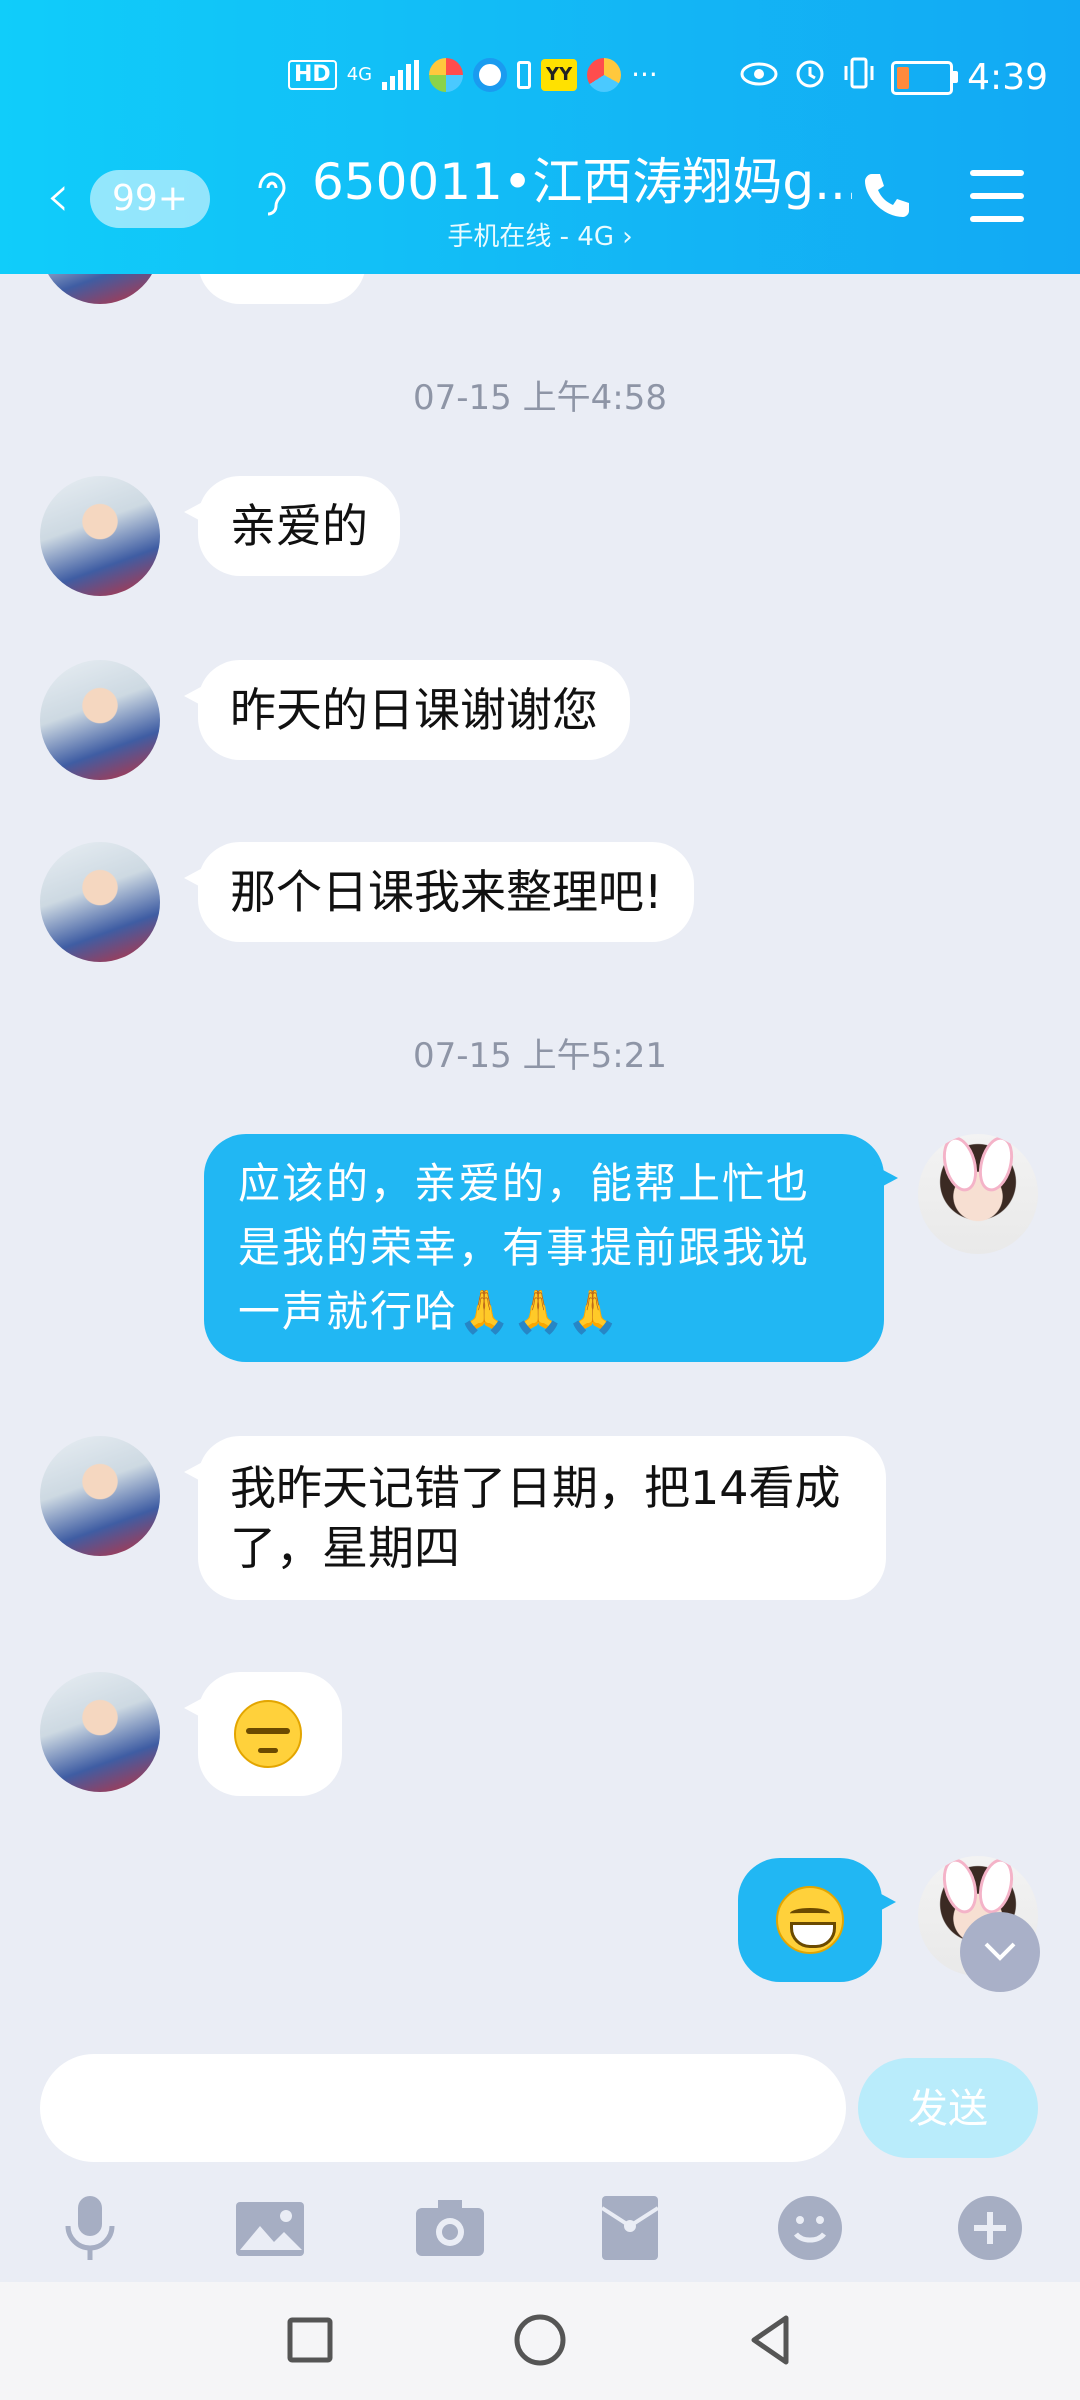 The height and width of the screenshot is (2400, 1080). Describe the element at coordinates (886, 202) in the screenshot. I see `phone-call-icon` at that location.